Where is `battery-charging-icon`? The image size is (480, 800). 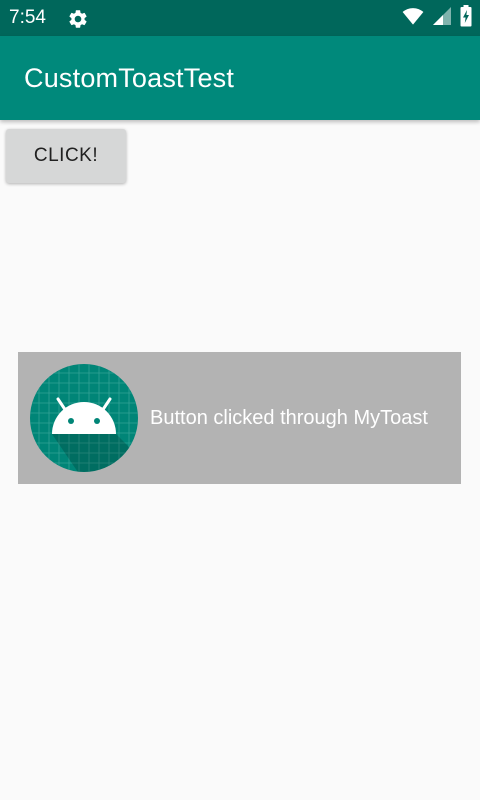
battery-charging-icon is located at coordinates (466, 18).